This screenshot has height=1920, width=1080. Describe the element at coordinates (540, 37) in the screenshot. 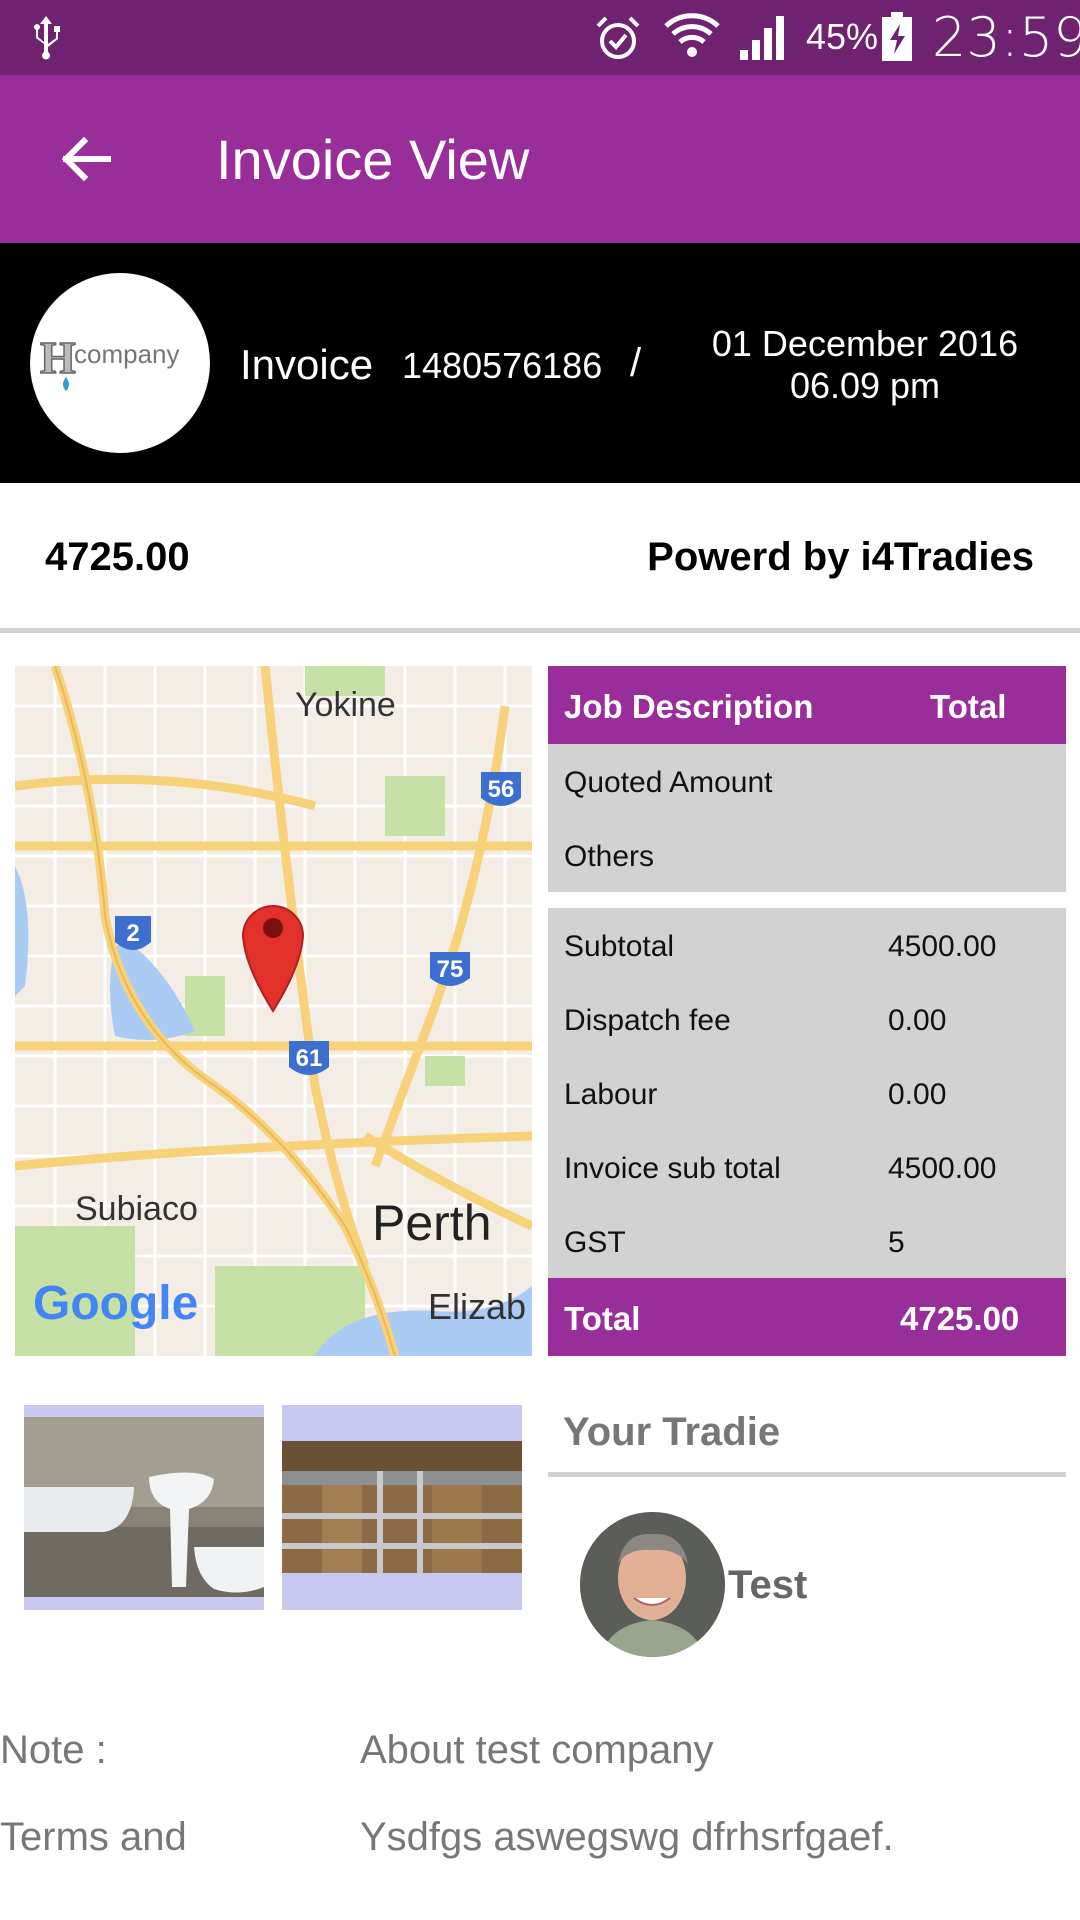

I see `status-bar: 45% 23:59` at that location.